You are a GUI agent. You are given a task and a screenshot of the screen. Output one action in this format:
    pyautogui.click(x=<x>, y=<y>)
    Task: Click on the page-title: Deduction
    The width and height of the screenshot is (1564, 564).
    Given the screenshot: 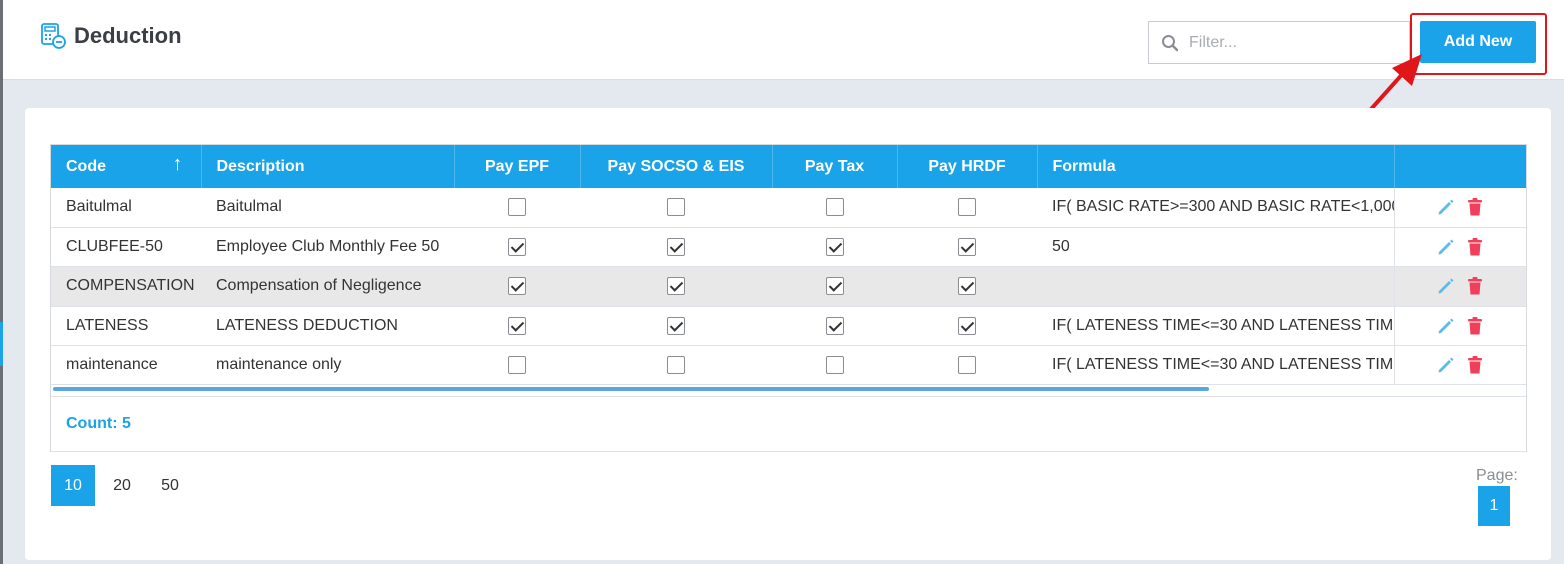 What is the action you would take?
    pyautogui.click(x=128, y=35)
    